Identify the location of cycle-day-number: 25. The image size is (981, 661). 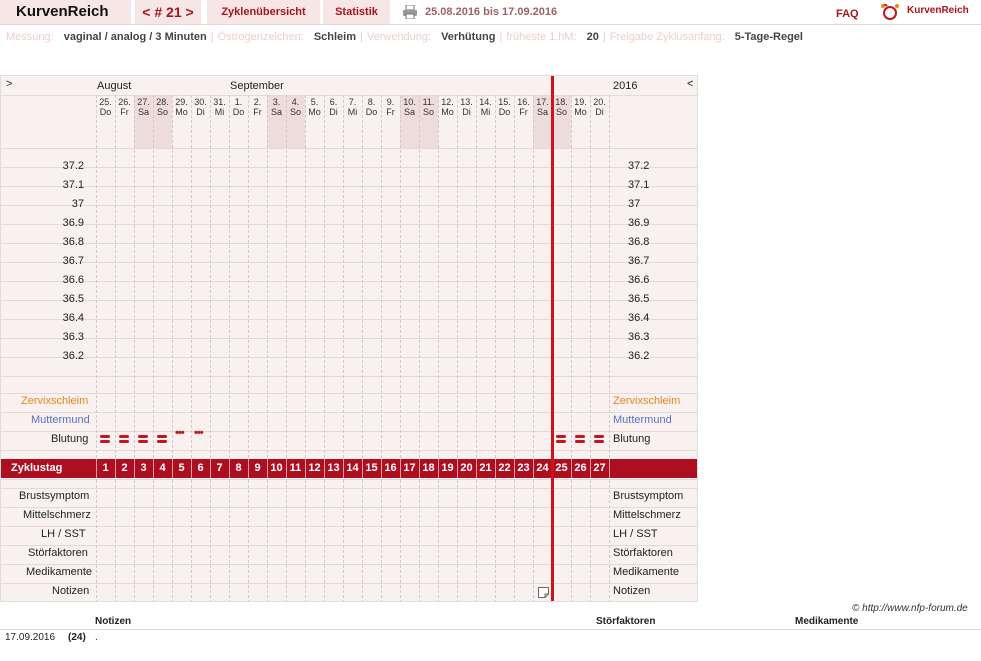
(561, 468).